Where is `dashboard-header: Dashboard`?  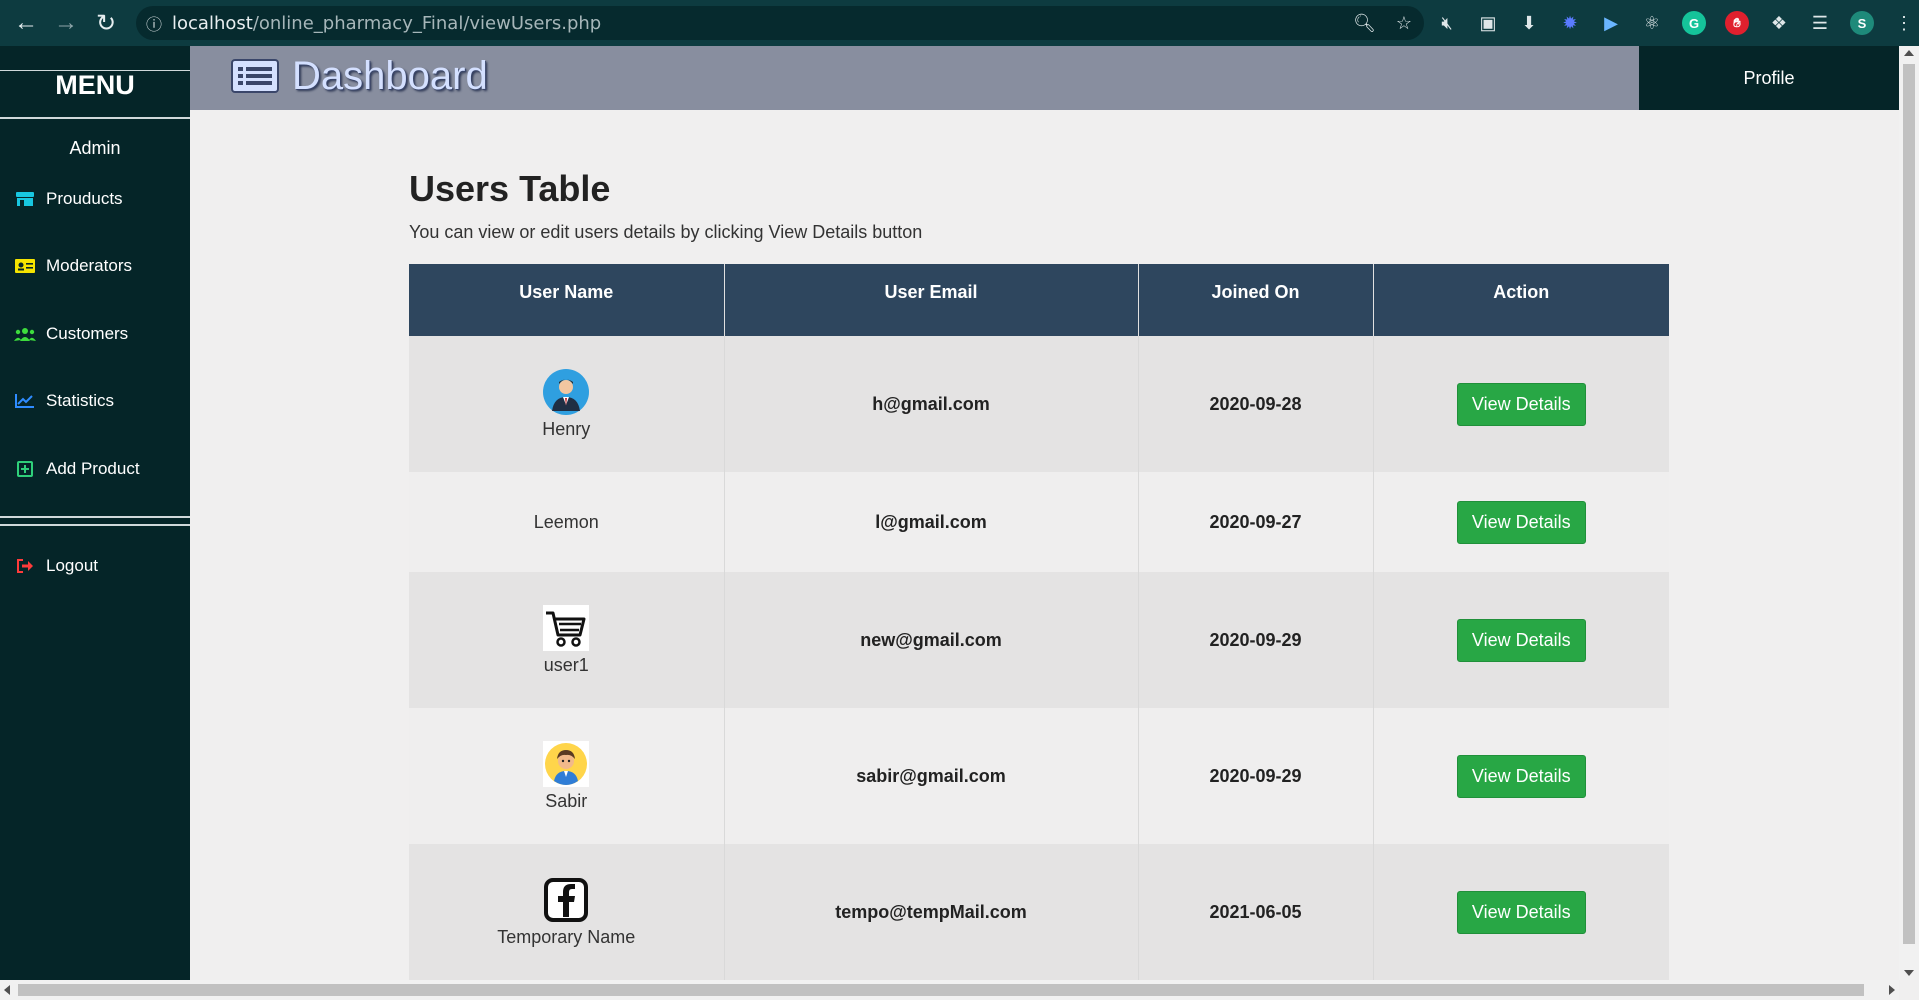
dashboard-header: Dashboard is located at coordinates (914, 78).